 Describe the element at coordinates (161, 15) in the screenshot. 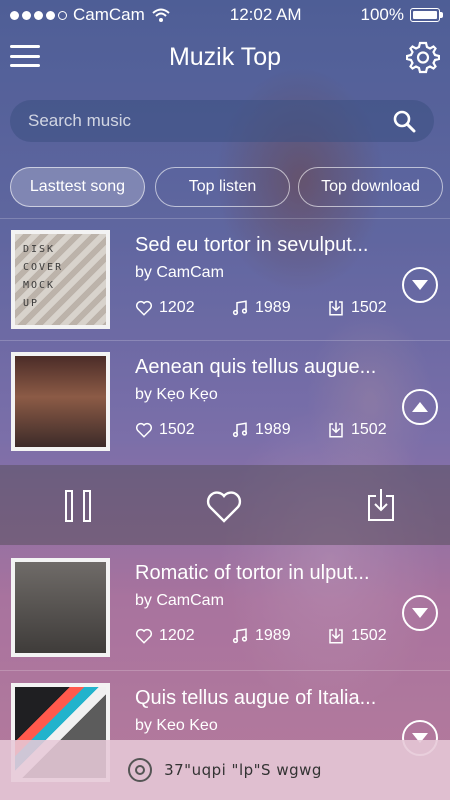

I see `wifi-icon` at that location.